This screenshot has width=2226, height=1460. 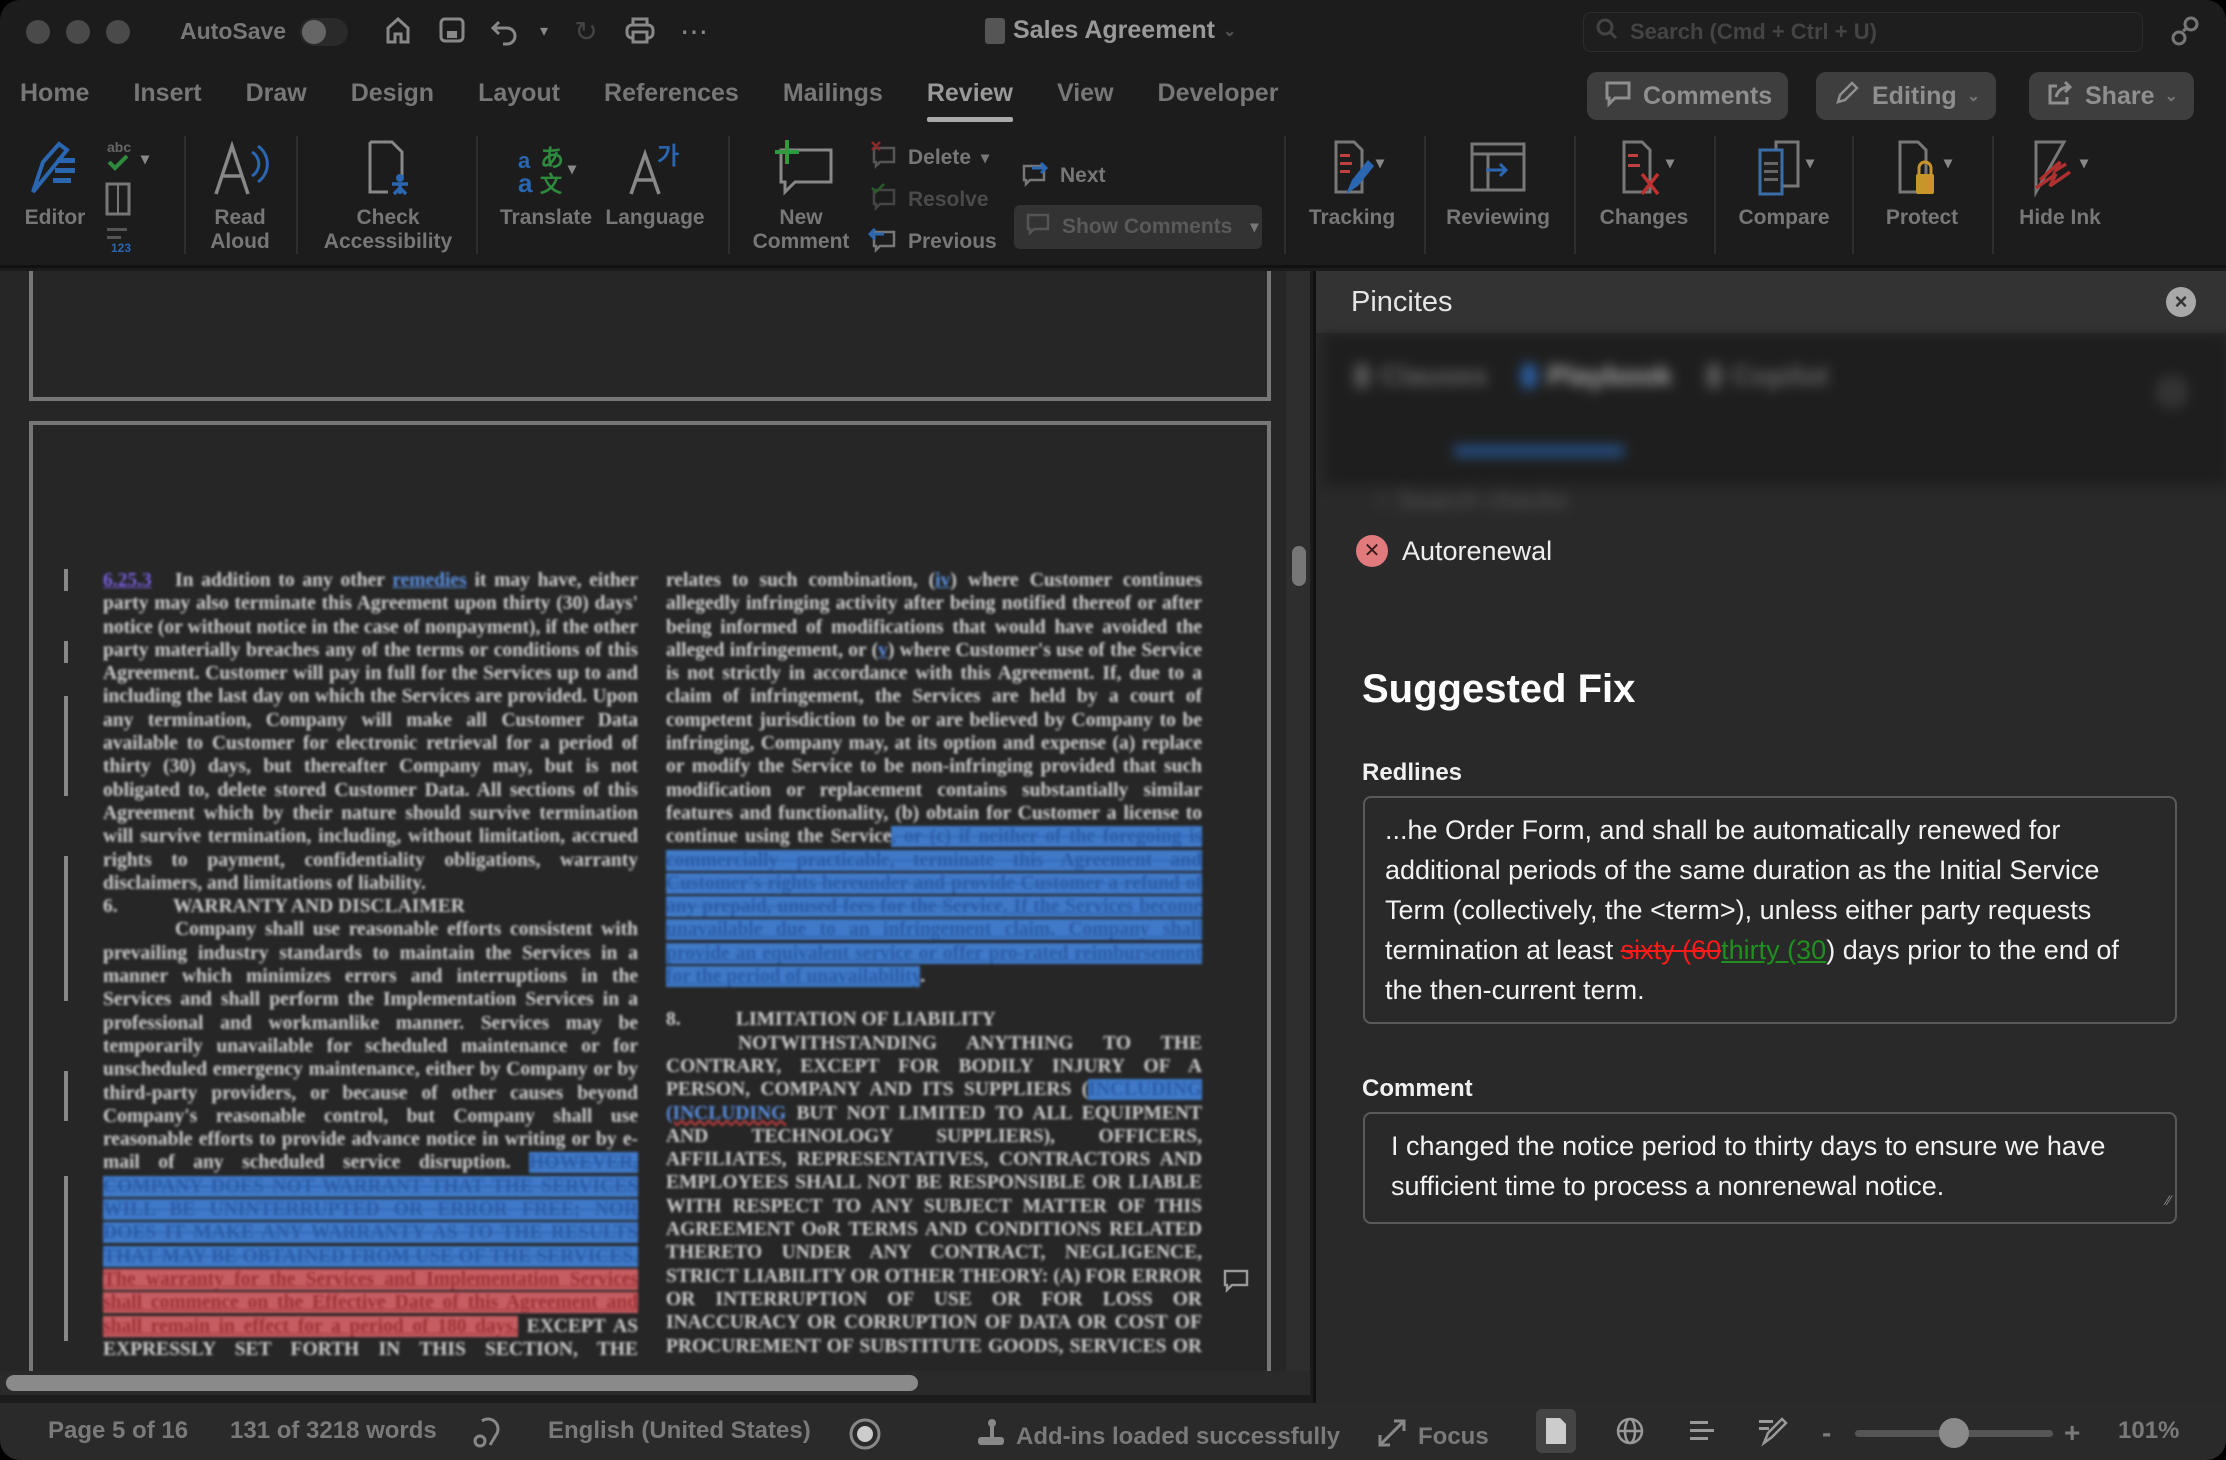 What do you see at coordinates (78, 32) in the screenshot?
I see `minimize-window-button` at bounding box center [78, 32].